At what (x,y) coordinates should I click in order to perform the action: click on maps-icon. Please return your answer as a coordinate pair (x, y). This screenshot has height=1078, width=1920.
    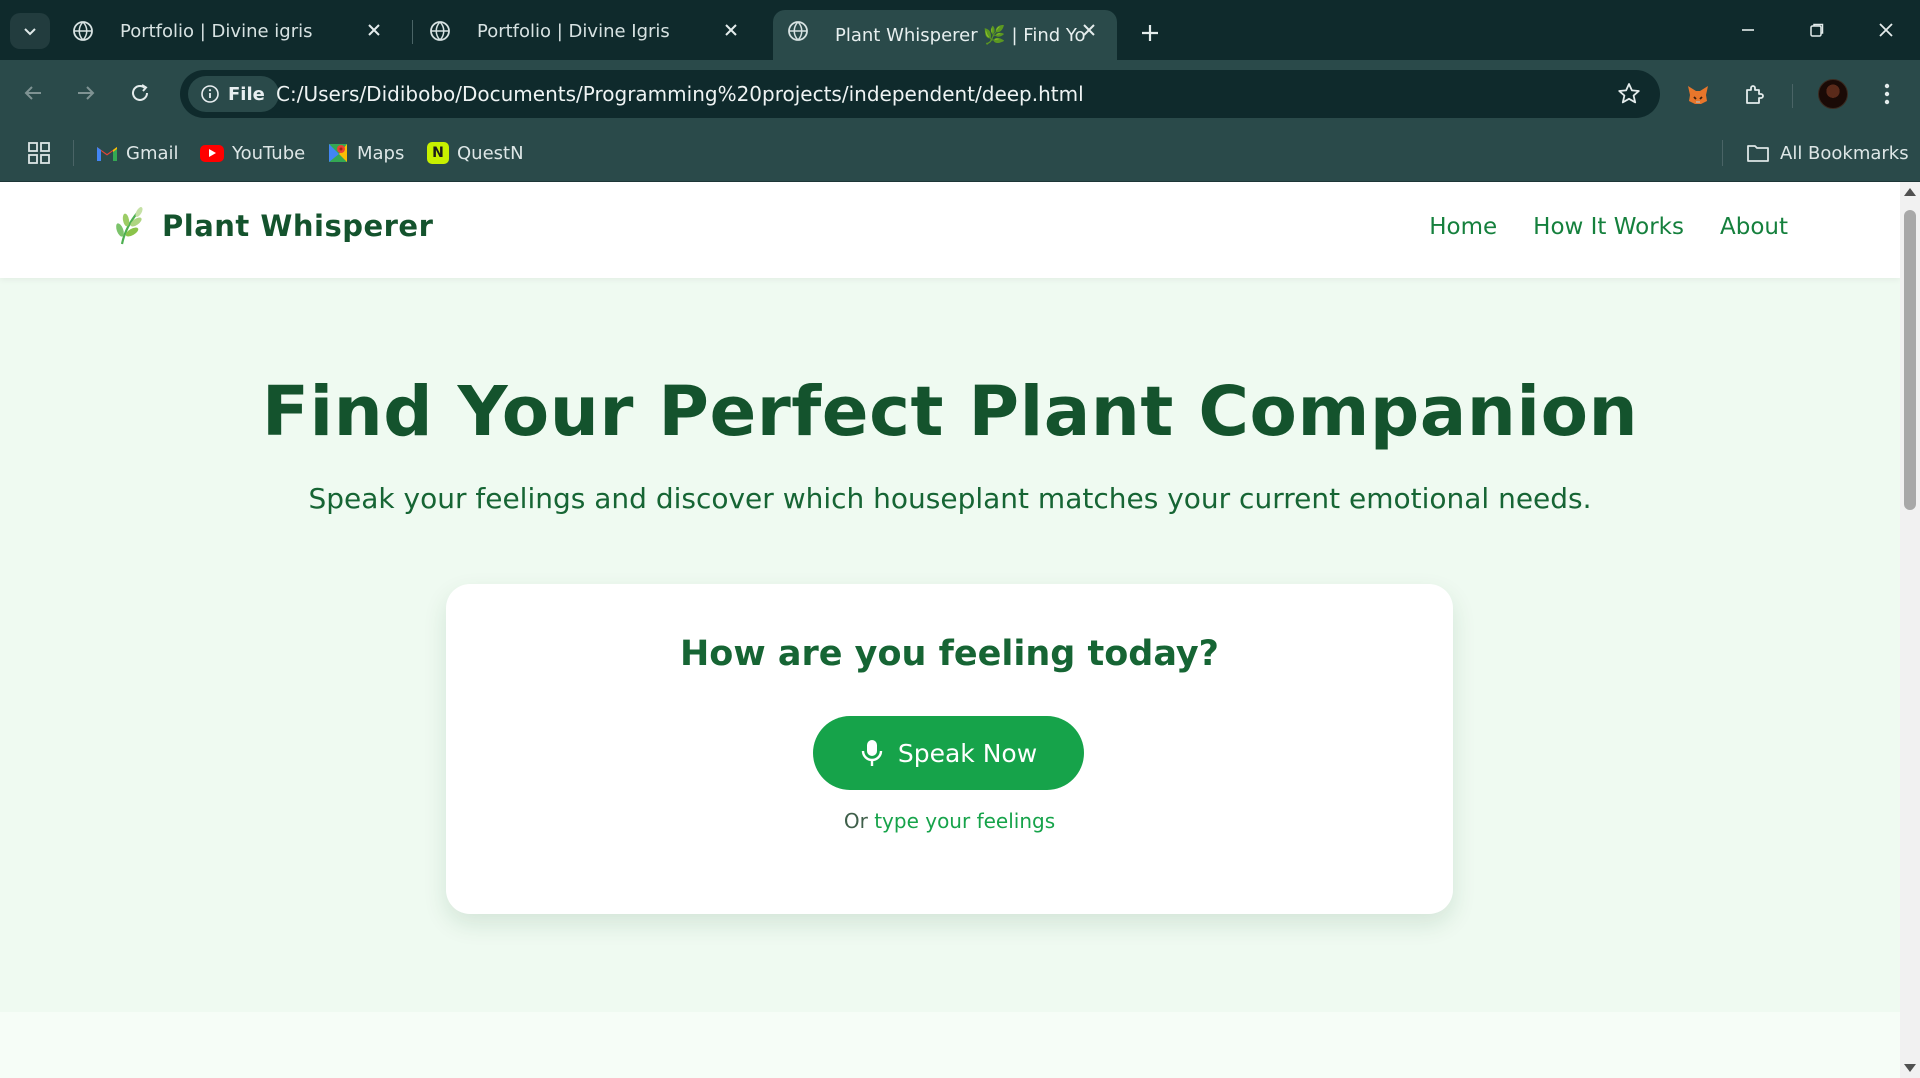
    Looking at the image, I should click on (338, 153).